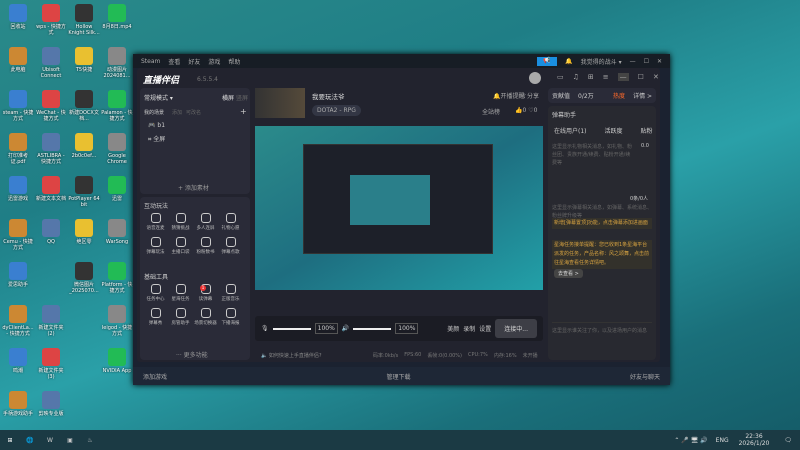  I want to click on tool-button: 猜猜挑战, so click(180, 221).